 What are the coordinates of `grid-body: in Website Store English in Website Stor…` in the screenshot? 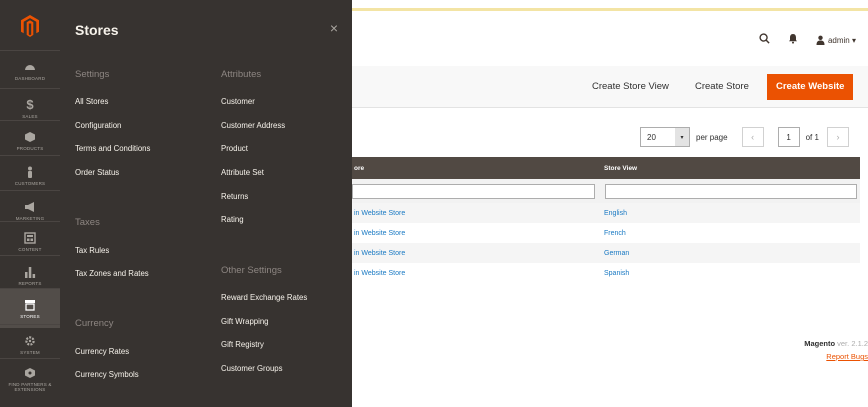 It's located at (605, 243).